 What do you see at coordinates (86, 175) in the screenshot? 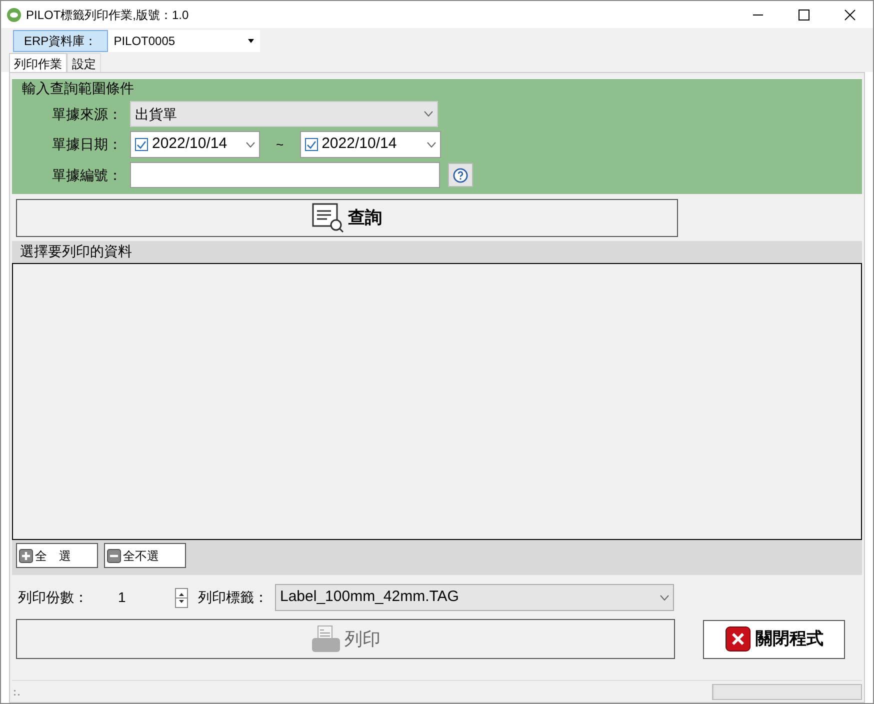
I see `field-label: 單據編號：` at bounding box center [86, 175].